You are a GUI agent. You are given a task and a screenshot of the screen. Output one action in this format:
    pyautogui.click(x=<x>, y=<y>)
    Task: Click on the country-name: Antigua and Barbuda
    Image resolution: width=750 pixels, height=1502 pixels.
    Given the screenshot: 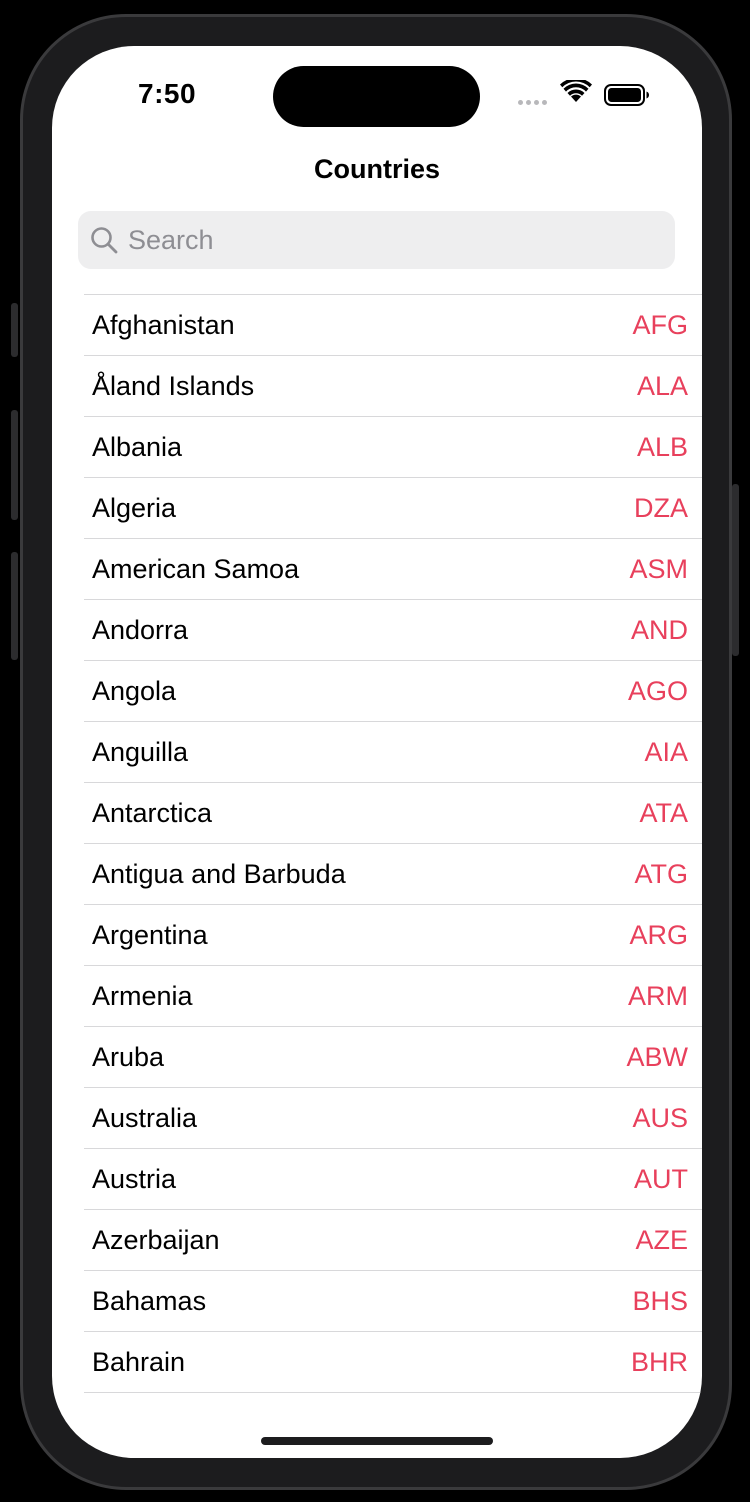 What is the action you would take?
    pyautogui.click(x=219, y=873)
    